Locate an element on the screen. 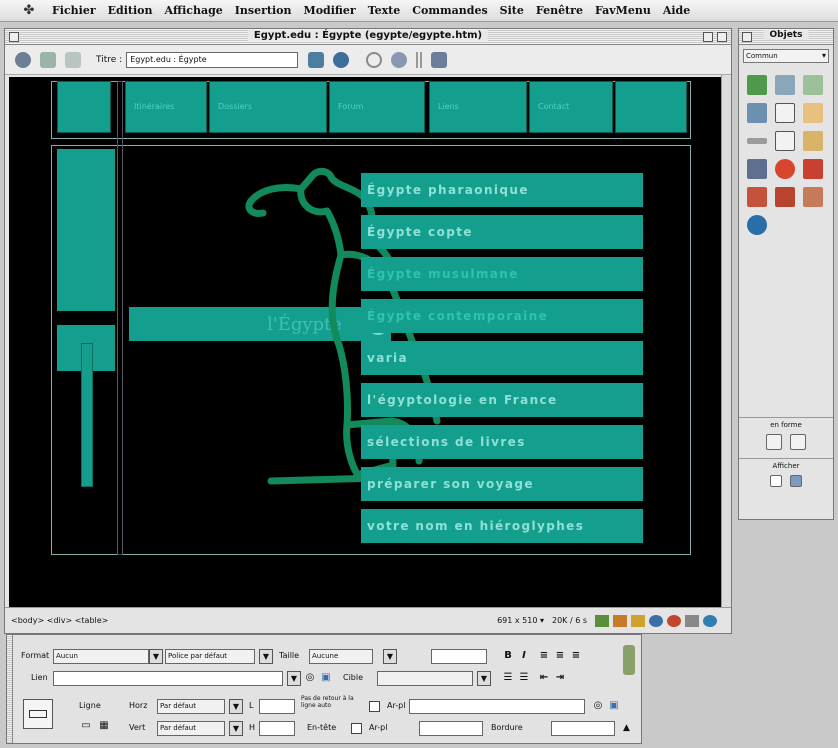 Image resolution: width=838 pixels, height=748 pixels. bg-color-input is located at coordinates (451, 728).